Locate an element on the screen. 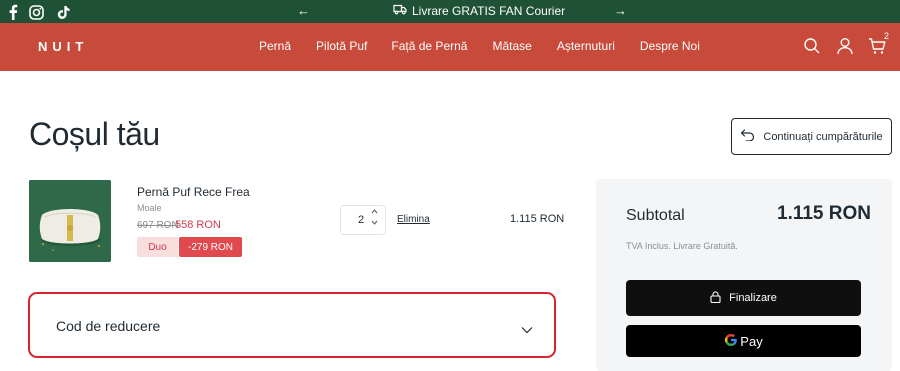 The image size is (900, 371). cart-count-badge: 2 is located at coordinates (887, 36).